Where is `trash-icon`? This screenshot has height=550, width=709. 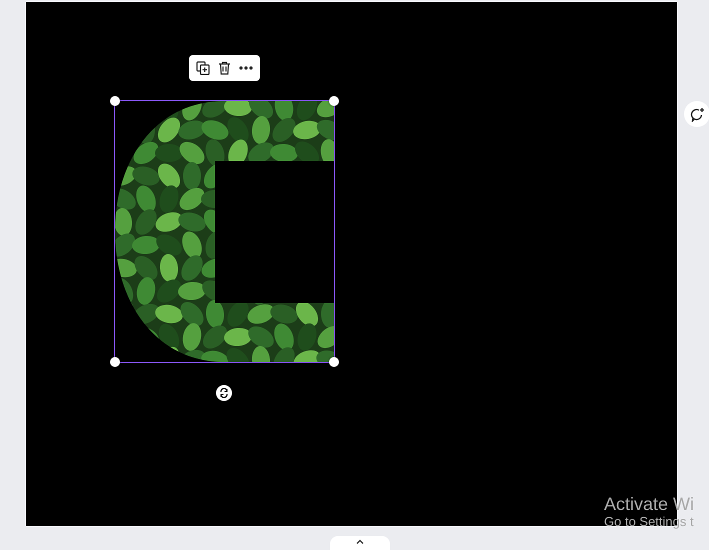
trash-icon is located at coordinates (224, 68).